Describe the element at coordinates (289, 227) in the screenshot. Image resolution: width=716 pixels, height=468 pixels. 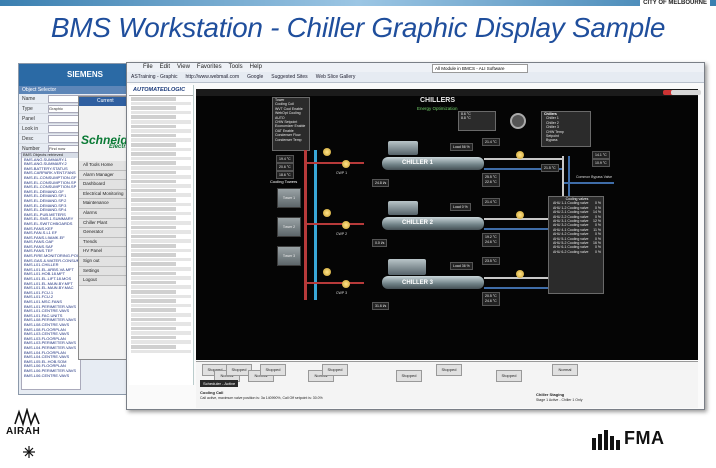
I see `cooling-tower-2: Tower 2` at that location.